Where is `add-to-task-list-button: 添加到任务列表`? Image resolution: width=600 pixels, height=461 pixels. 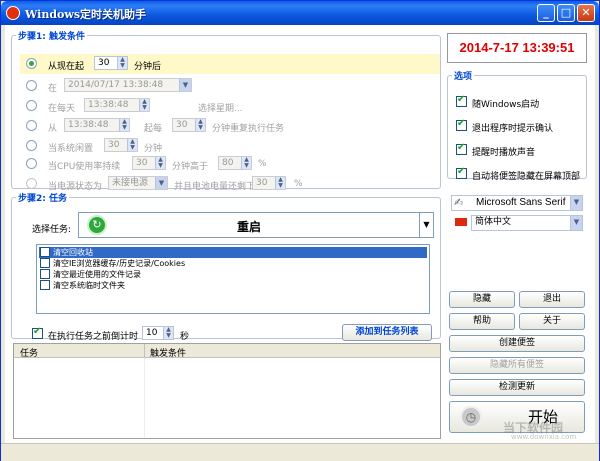 add-to-task-list-button: 添加到任务列表 is located at coordinates (387, 332).